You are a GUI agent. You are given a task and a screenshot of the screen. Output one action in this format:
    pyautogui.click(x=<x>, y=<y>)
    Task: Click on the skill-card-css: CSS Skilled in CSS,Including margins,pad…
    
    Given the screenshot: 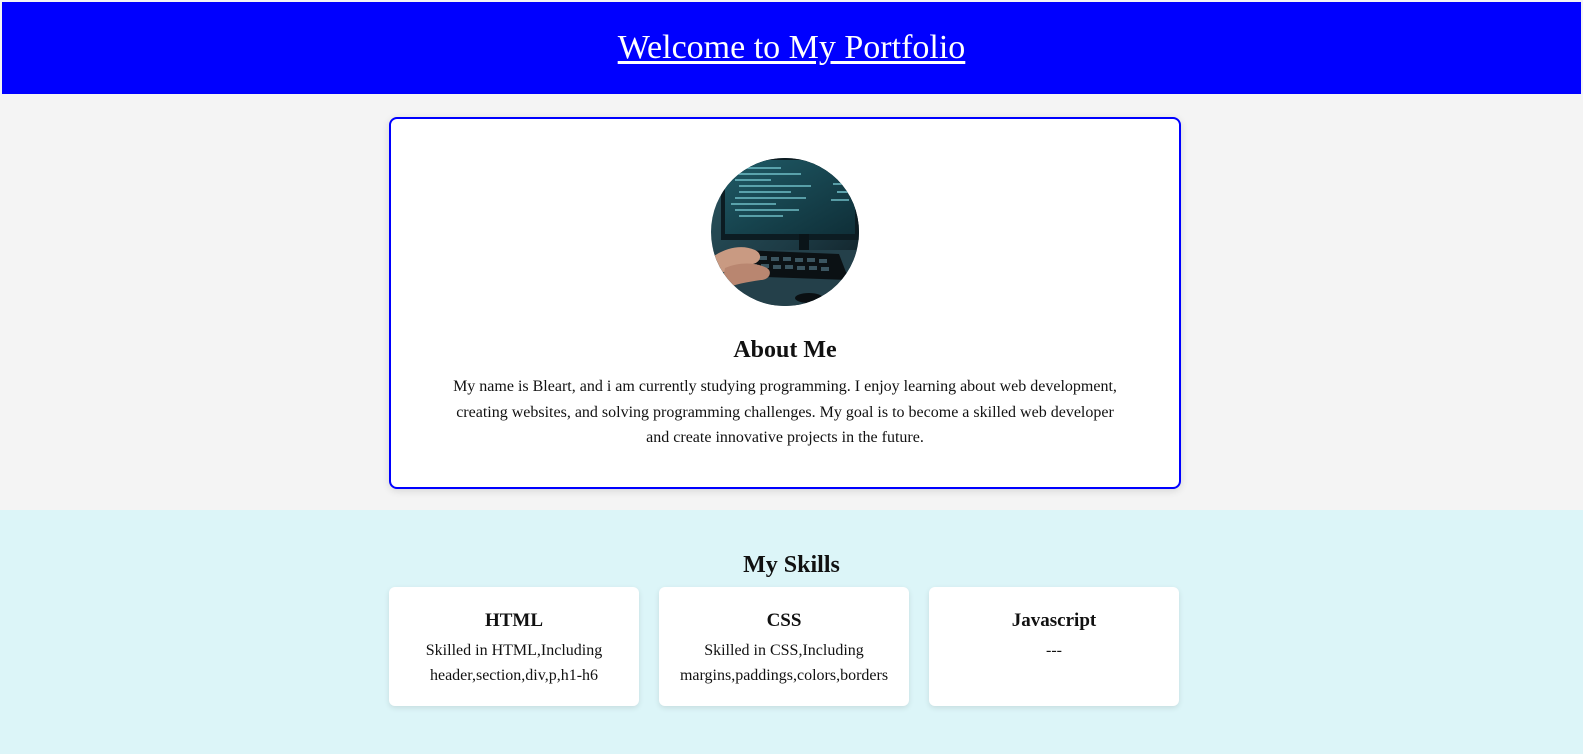 What is the action you would take?
    pyautogui.click(x=784, y=646)
    